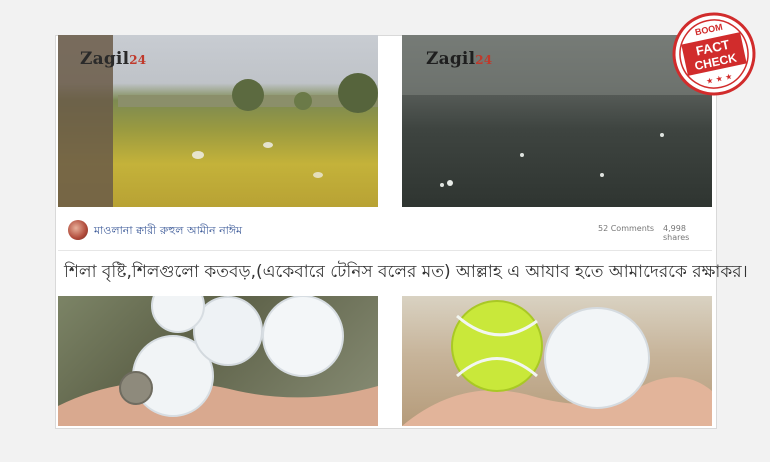 This screenshot has height=462, width=770. Describe the element at coordinates (168, 231) in the screenshot. I see `post-author: মাওলানা ক্বারী রুহুল আমীন নাঈম` at that location.